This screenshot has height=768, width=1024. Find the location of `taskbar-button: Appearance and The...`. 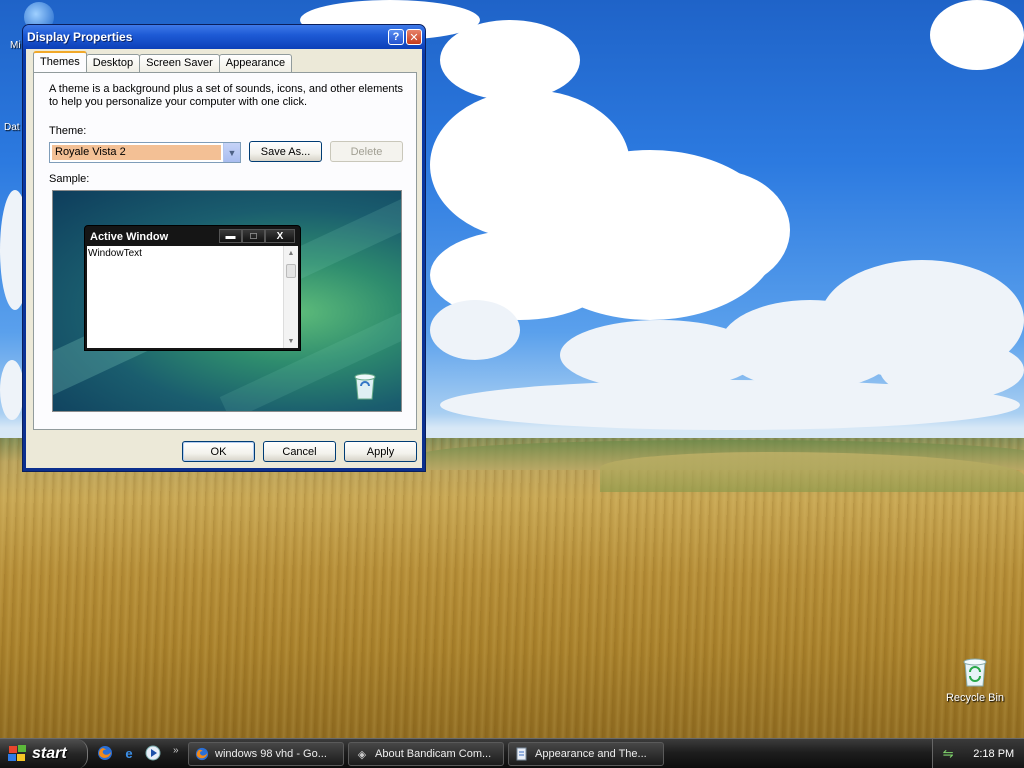

taskbar-button: Appearance and The... is located at coordinates (586, 754).